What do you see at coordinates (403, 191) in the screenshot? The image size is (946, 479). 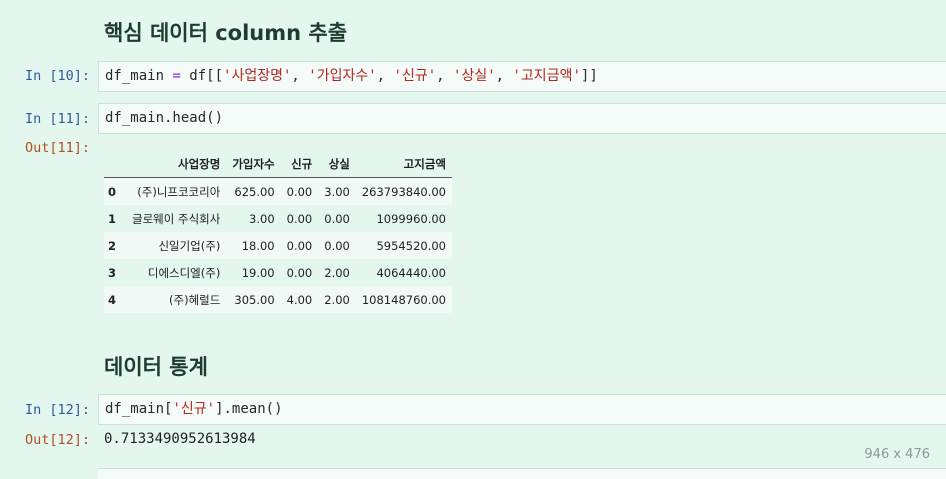 I see `table-cell: 263793840.00` at bounding box center [403, 191].